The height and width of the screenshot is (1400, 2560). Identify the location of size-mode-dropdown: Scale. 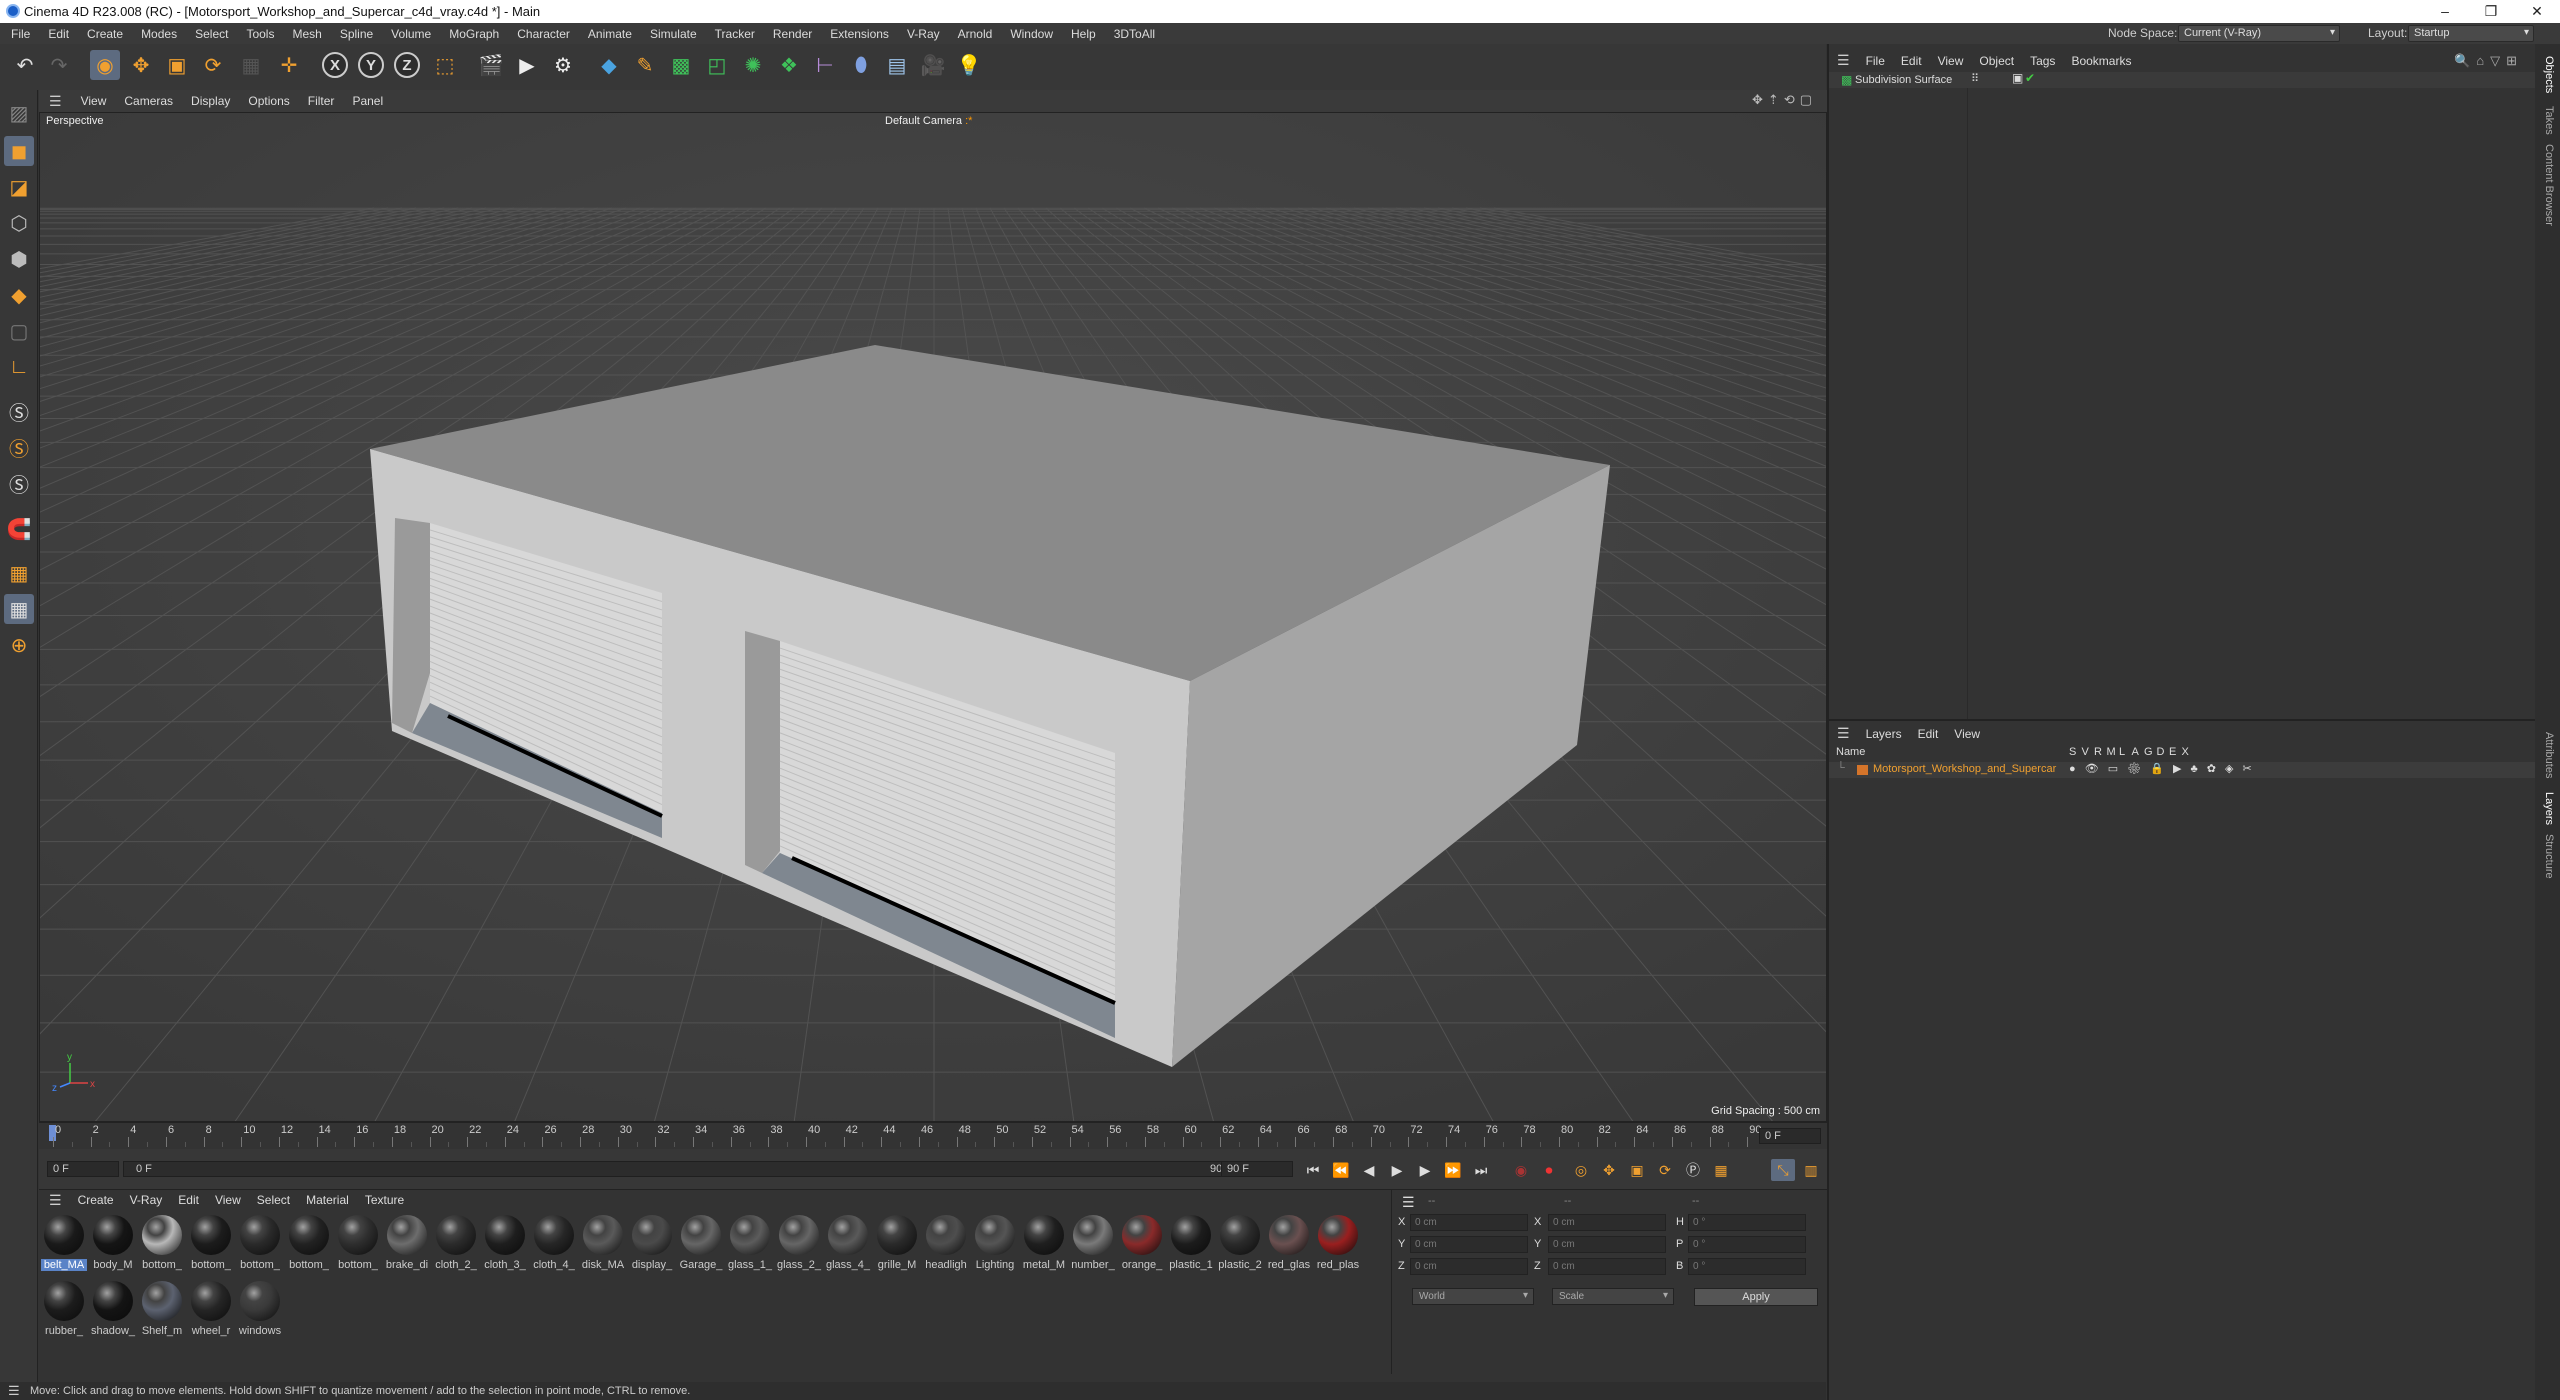
(1613, 1296).